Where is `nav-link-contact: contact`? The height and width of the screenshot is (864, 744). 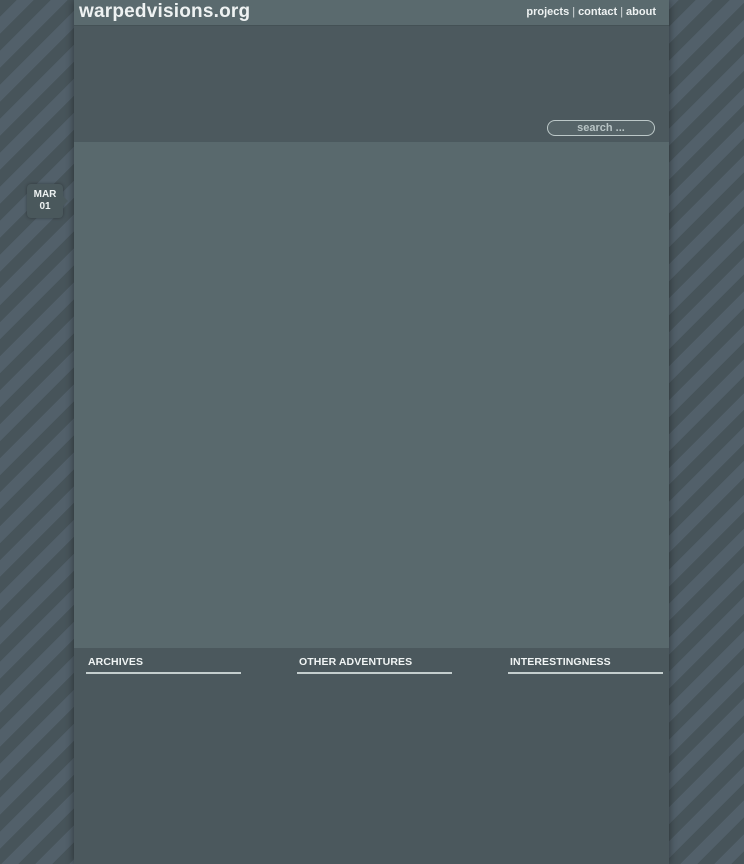 nav-link-contact: contact is located at coordinates (597, 12).